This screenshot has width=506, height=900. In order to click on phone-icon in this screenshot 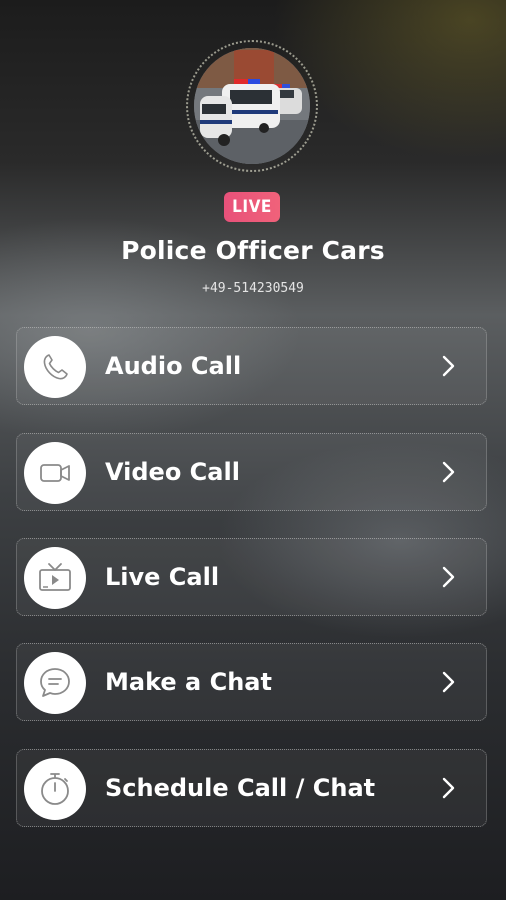, I will do `click(55, 367)`.